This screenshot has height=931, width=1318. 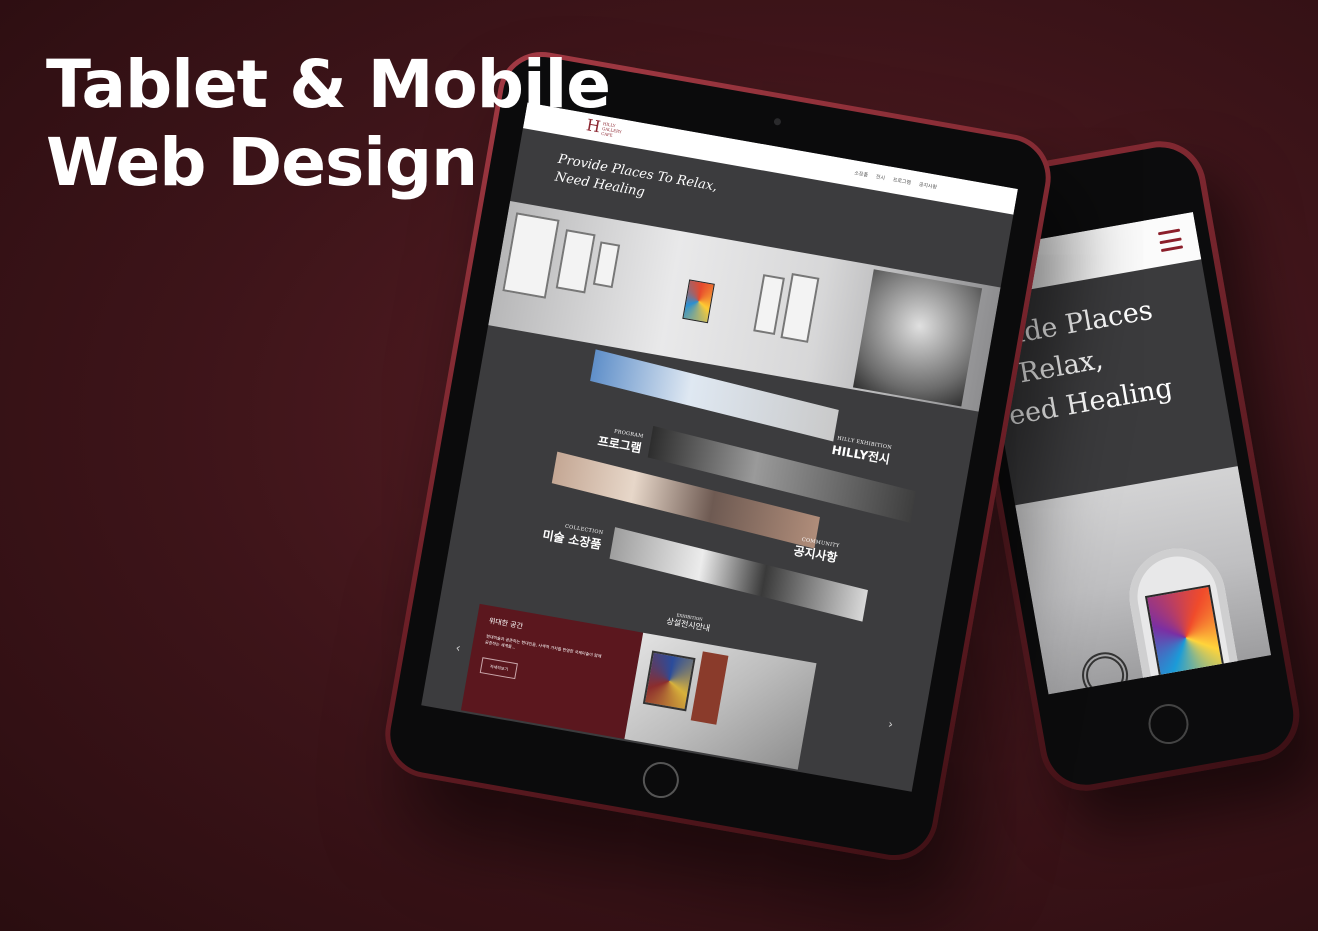 I want to click on gallery-banner-image, so click(x=744, y=306).